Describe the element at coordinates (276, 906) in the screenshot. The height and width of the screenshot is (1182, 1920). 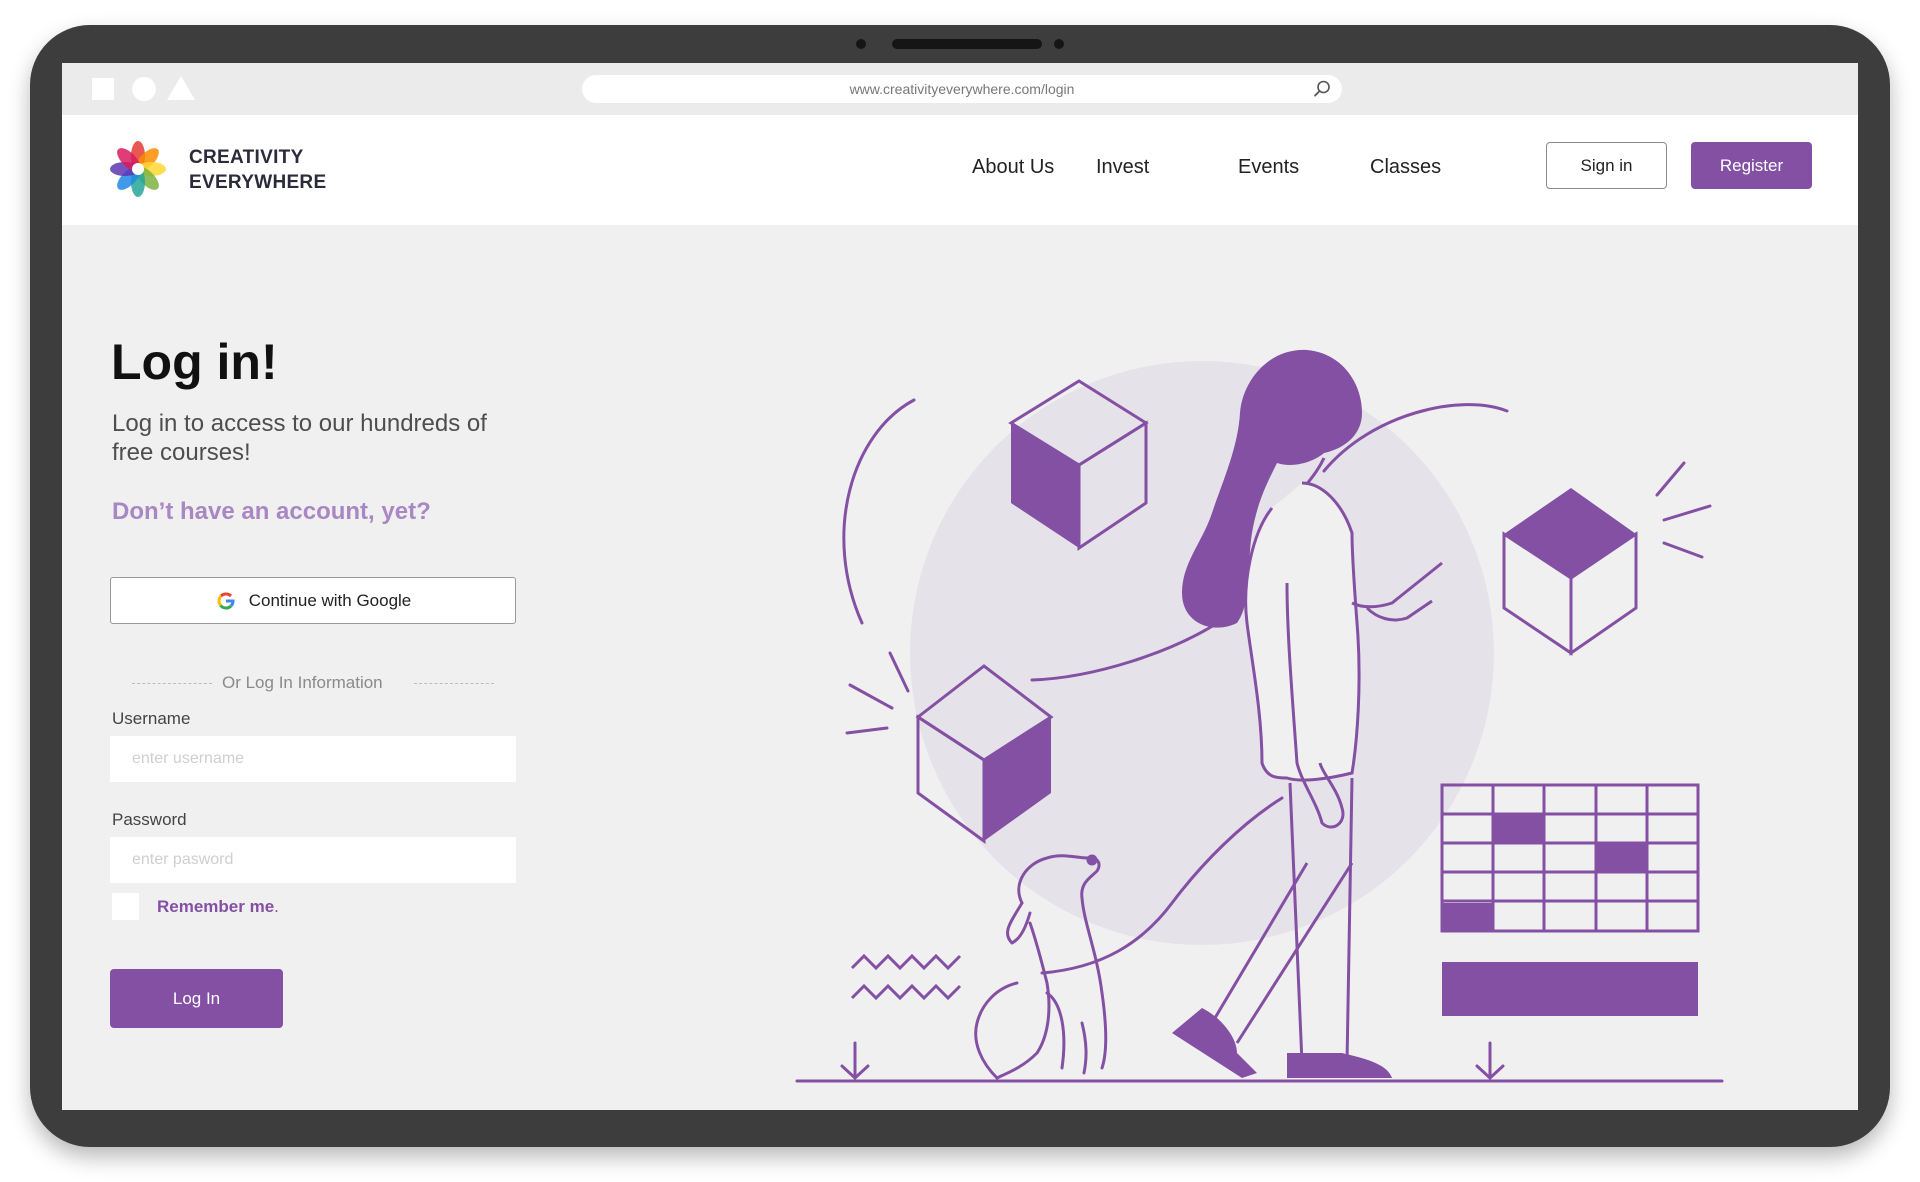
I see `remember-me-period: .` at that location.